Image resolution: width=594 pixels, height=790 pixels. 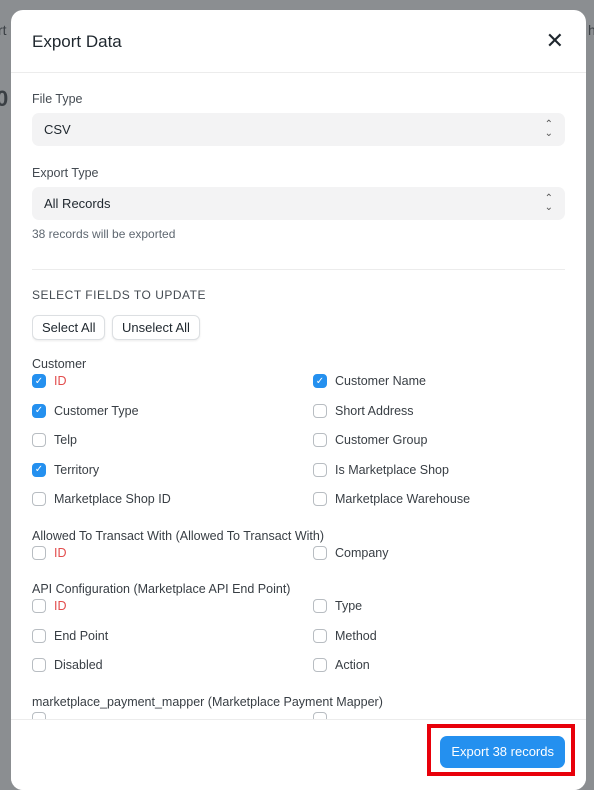 What do you see at coordinates (381, 440) in the screenshot?
I see `field-label: Customer Group` at bounding box center [381, 440].